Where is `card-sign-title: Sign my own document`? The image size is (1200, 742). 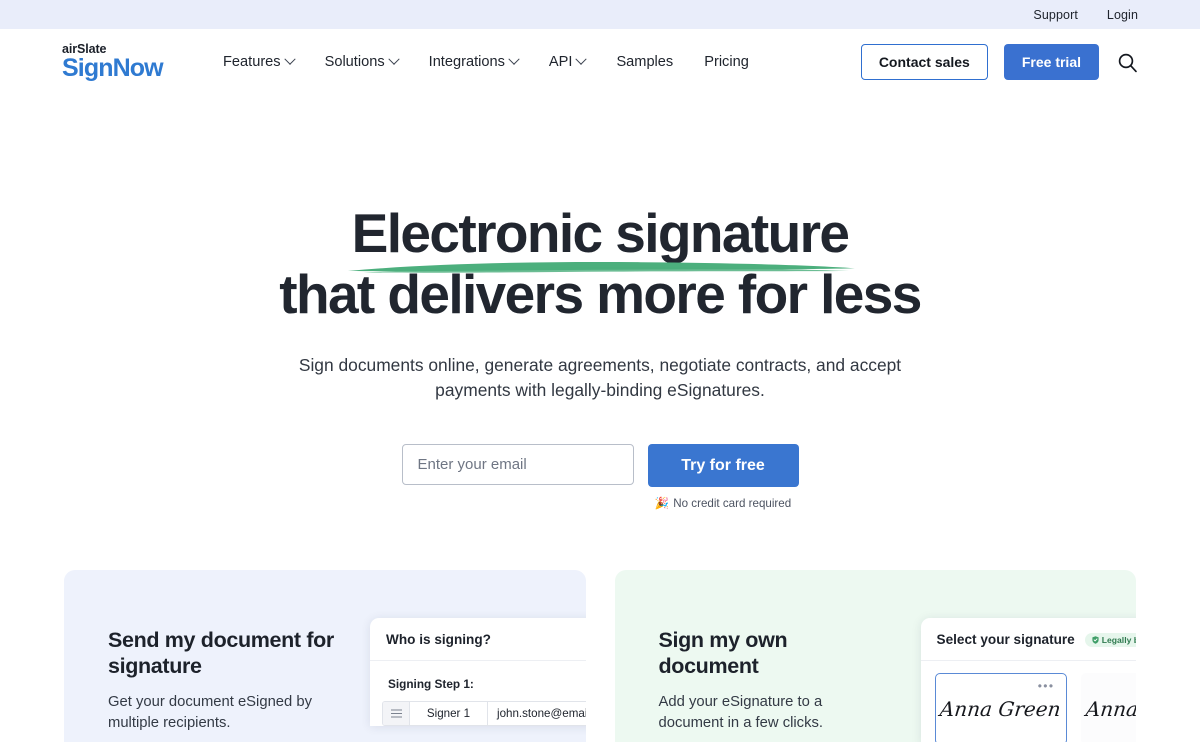 card-sign-title: Sign my own document is located at coordinates (723, 653).